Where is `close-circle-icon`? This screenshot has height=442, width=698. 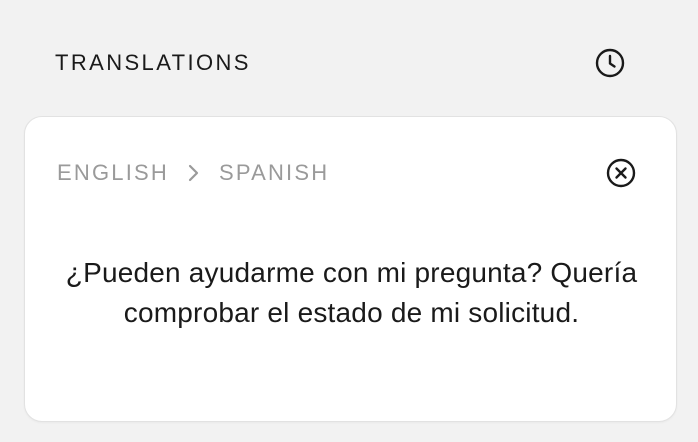
close-circle-icon is located at coordinates (621, 173).